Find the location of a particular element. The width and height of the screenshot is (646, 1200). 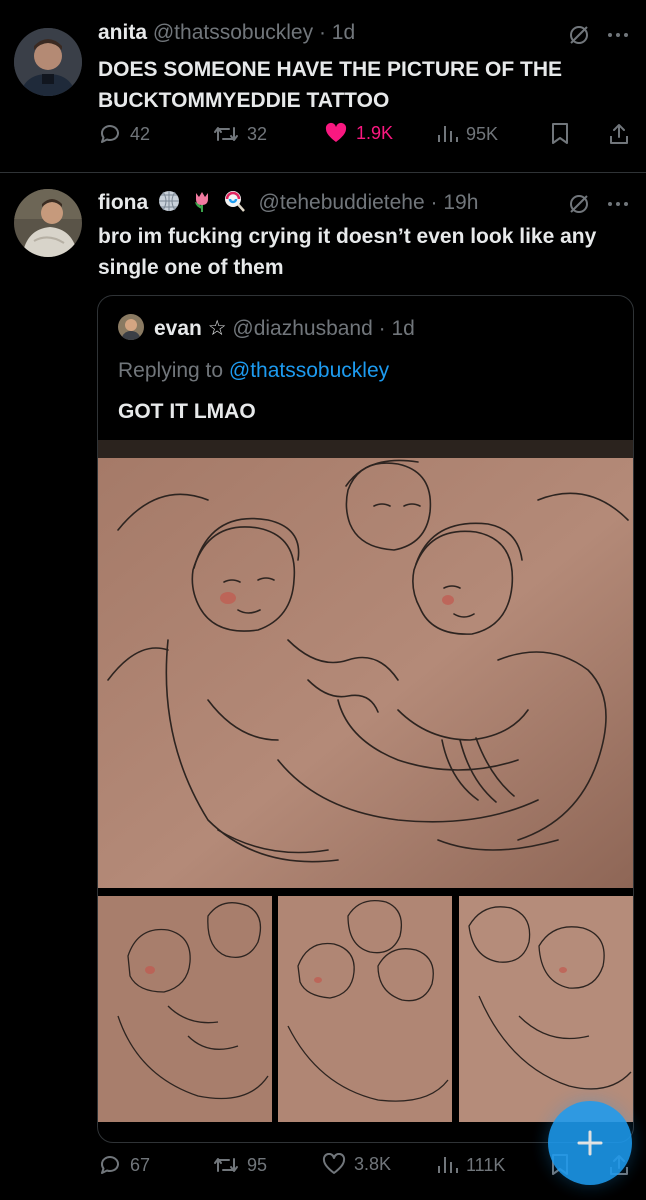

replying-prefix: Replying to is located at coordinates (171, 370).